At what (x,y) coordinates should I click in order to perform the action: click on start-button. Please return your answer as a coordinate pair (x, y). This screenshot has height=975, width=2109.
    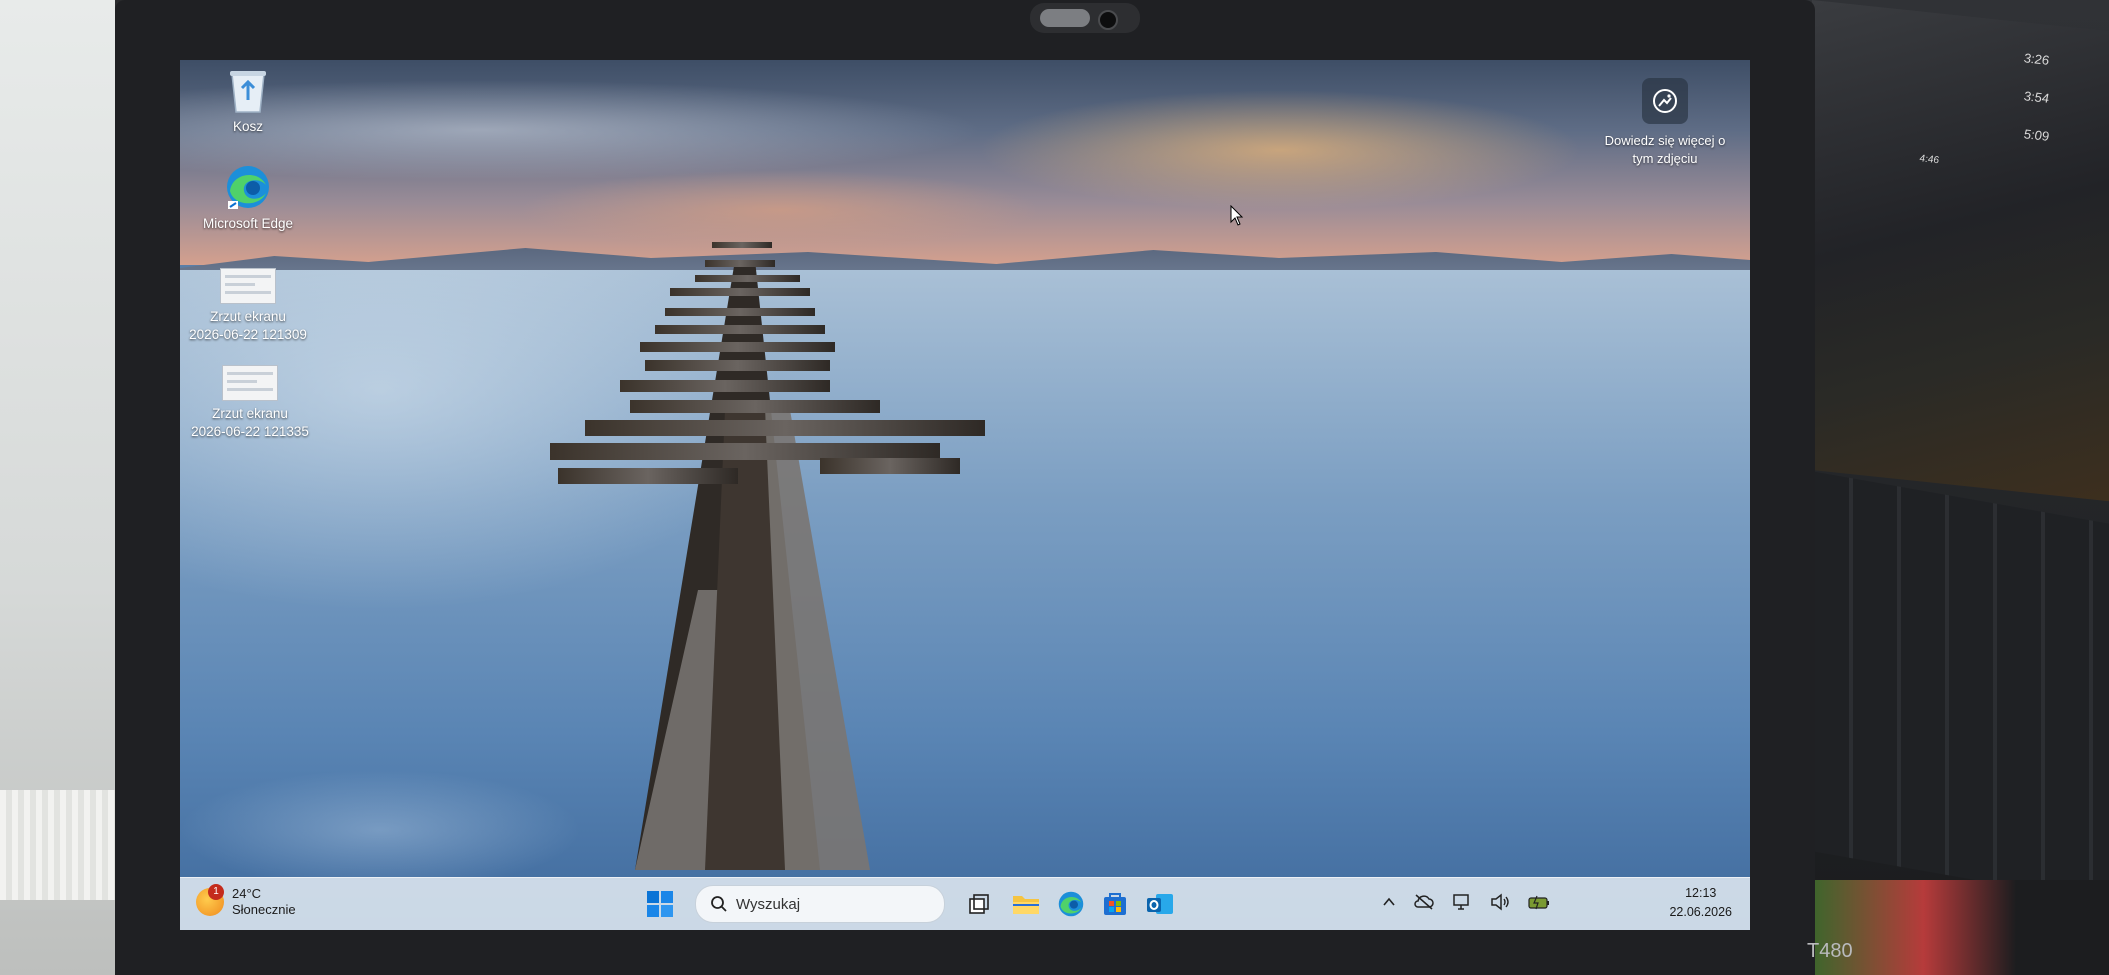
    Looking at the image, I should click on (660, 904).